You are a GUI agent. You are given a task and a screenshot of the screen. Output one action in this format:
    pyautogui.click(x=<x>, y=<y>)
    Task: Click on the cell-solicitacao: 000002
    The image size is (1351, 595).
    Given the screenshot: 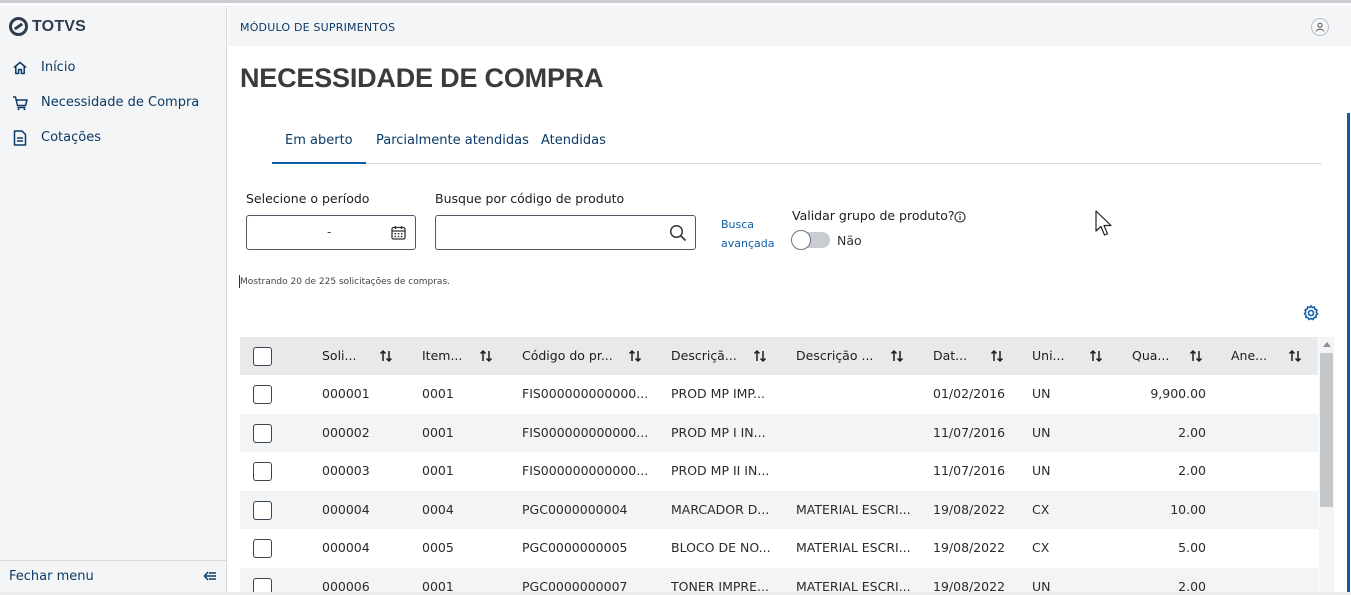 What is the action you would take?
    pyautogui.click(x=346, y=432)
    